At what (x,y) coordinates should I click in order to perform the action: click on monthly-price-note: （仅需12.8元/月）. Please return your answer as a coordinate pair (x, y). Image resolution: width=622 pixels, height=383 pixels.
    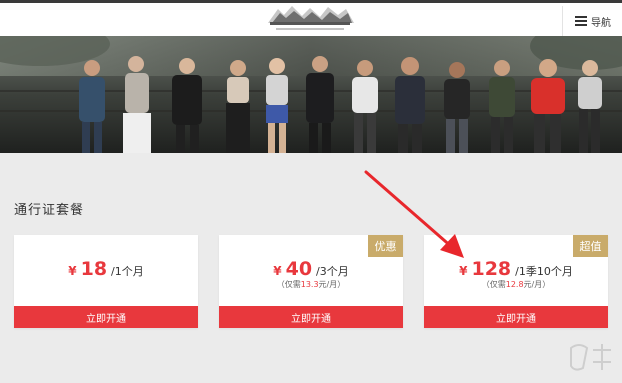
    Looking at the image, I should click on (516, 284).